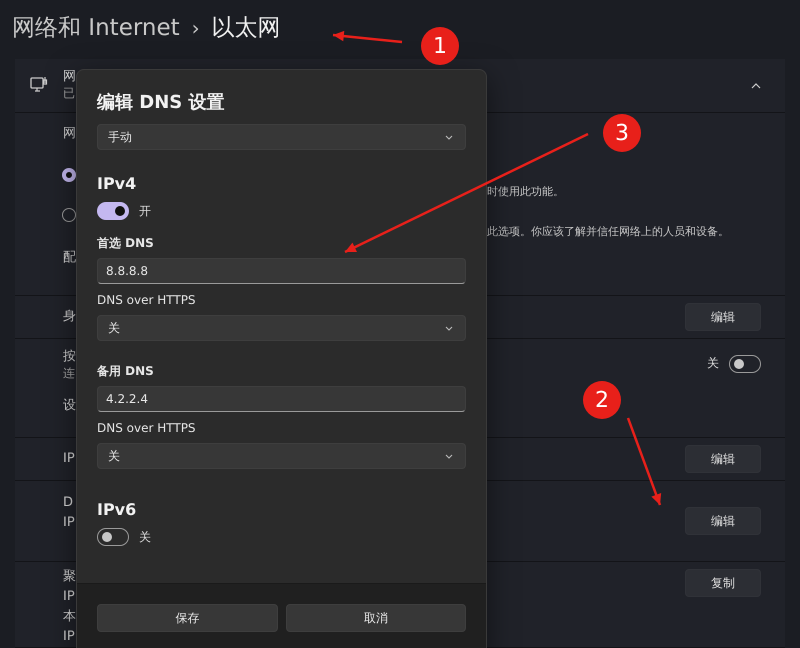 The width and height of the screenshot is (800, 648). What do you see at coordinates (126, 243) in the screenshot?
I see `field-label: 首选 DNS` at bounding box center [126, 243].